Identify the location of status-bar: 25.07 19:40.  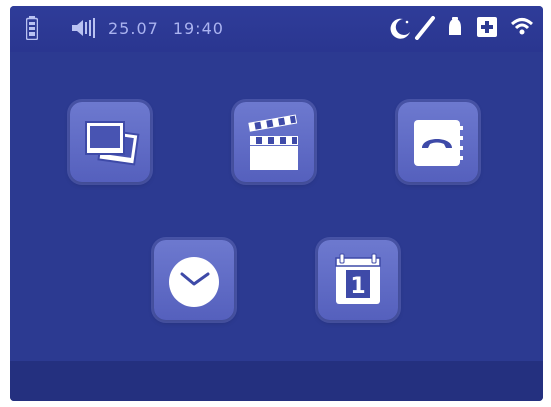
(276, 29).